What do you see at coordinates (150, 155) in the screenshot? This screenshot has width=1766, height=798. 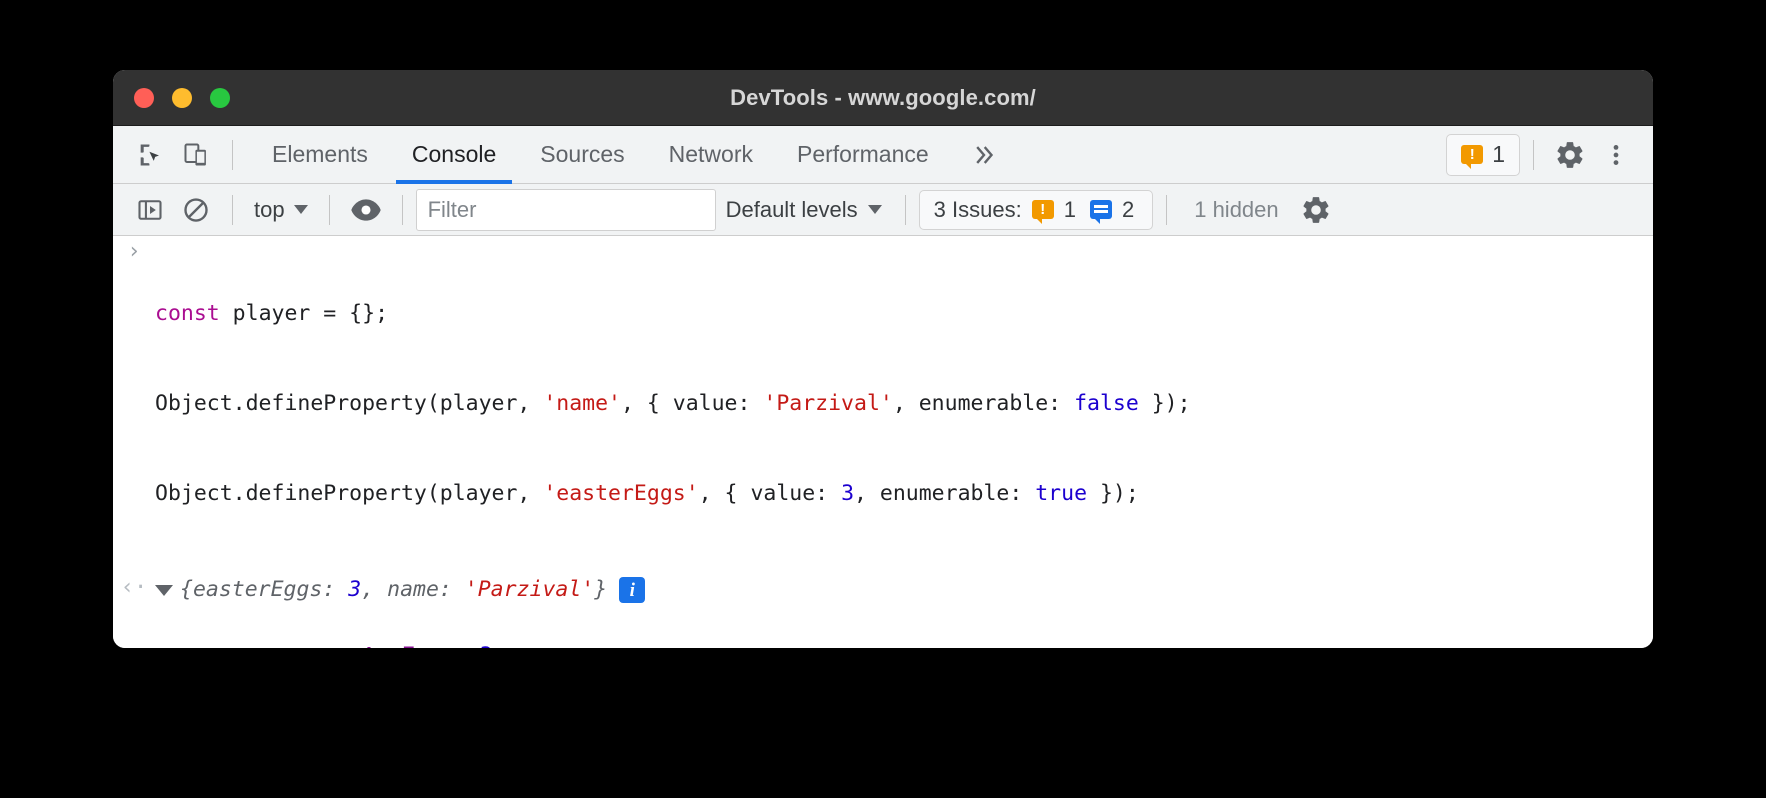 I see `inspect-cursor-icon` at bounding box center [150, 155].